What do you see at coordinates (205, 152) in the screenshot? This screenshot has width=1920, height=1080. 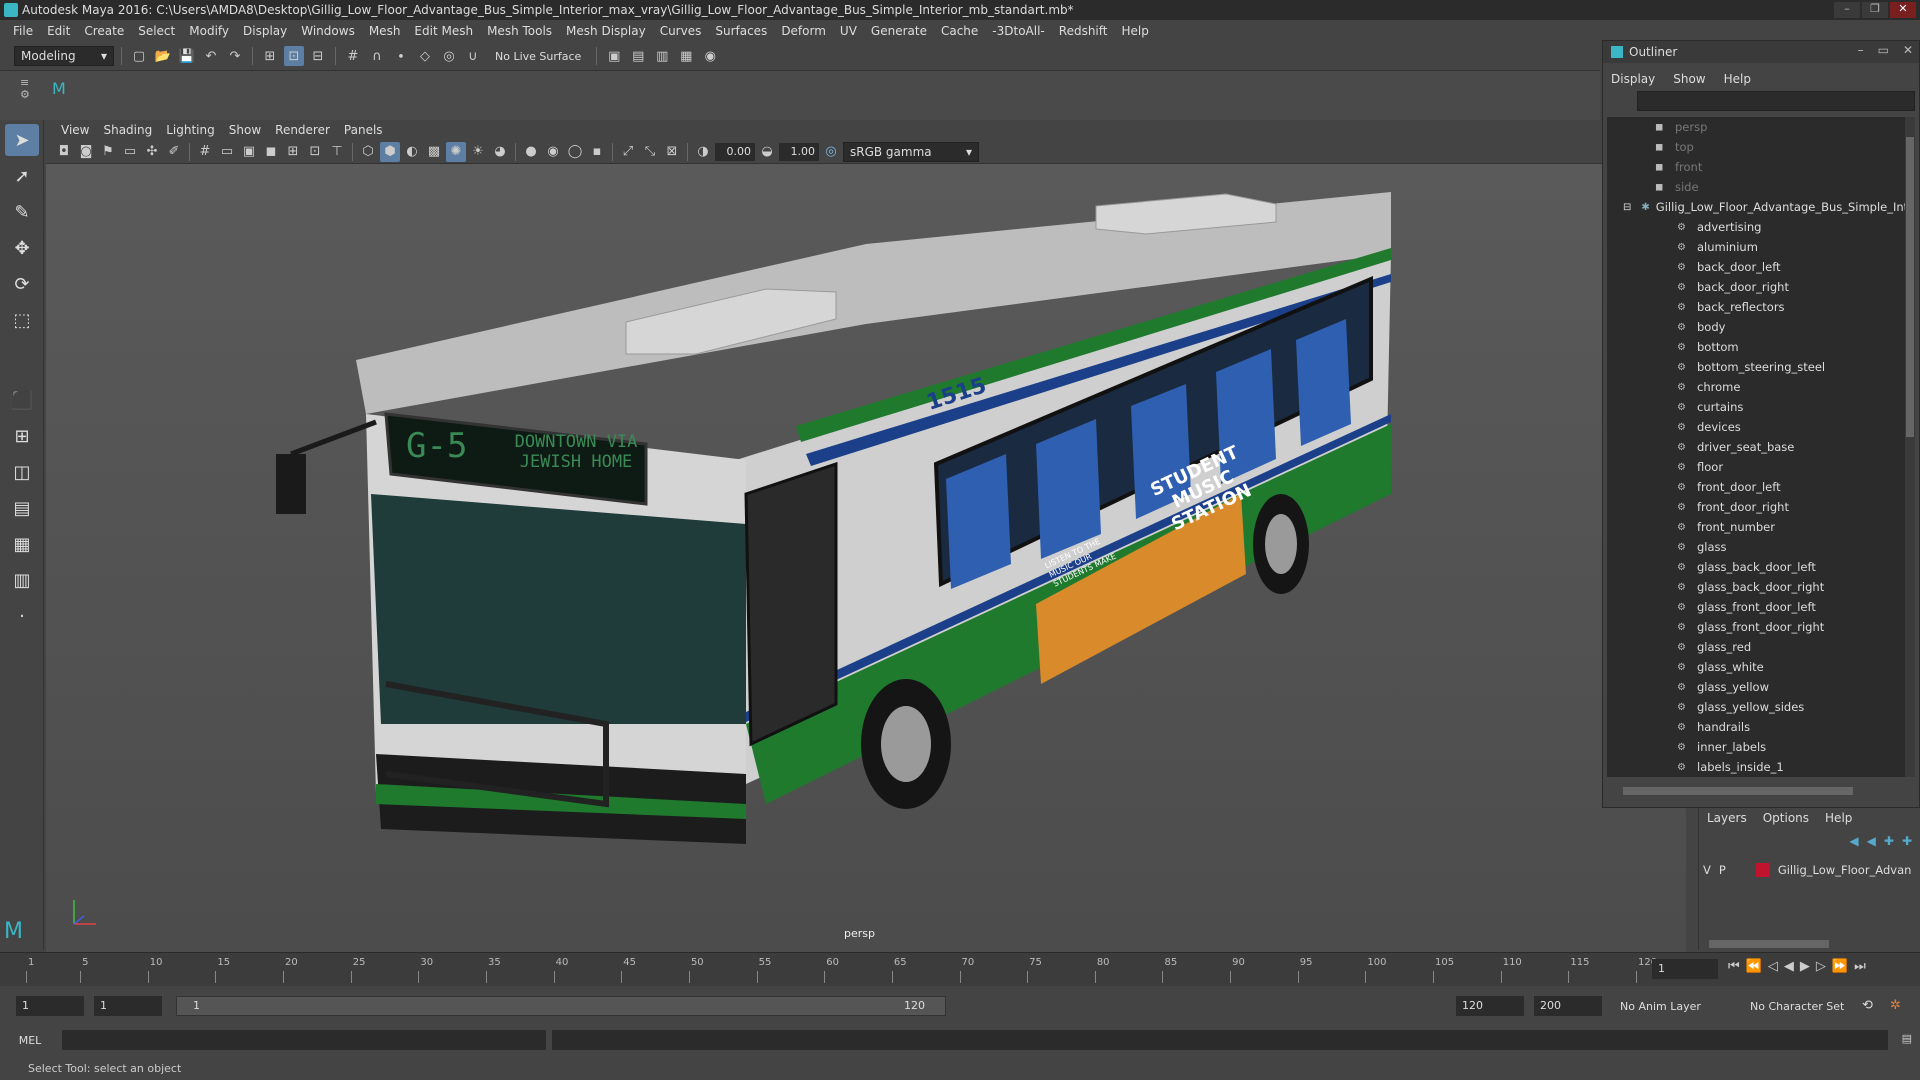 I see `grid-icon: #` at bounding box center [205, 152].